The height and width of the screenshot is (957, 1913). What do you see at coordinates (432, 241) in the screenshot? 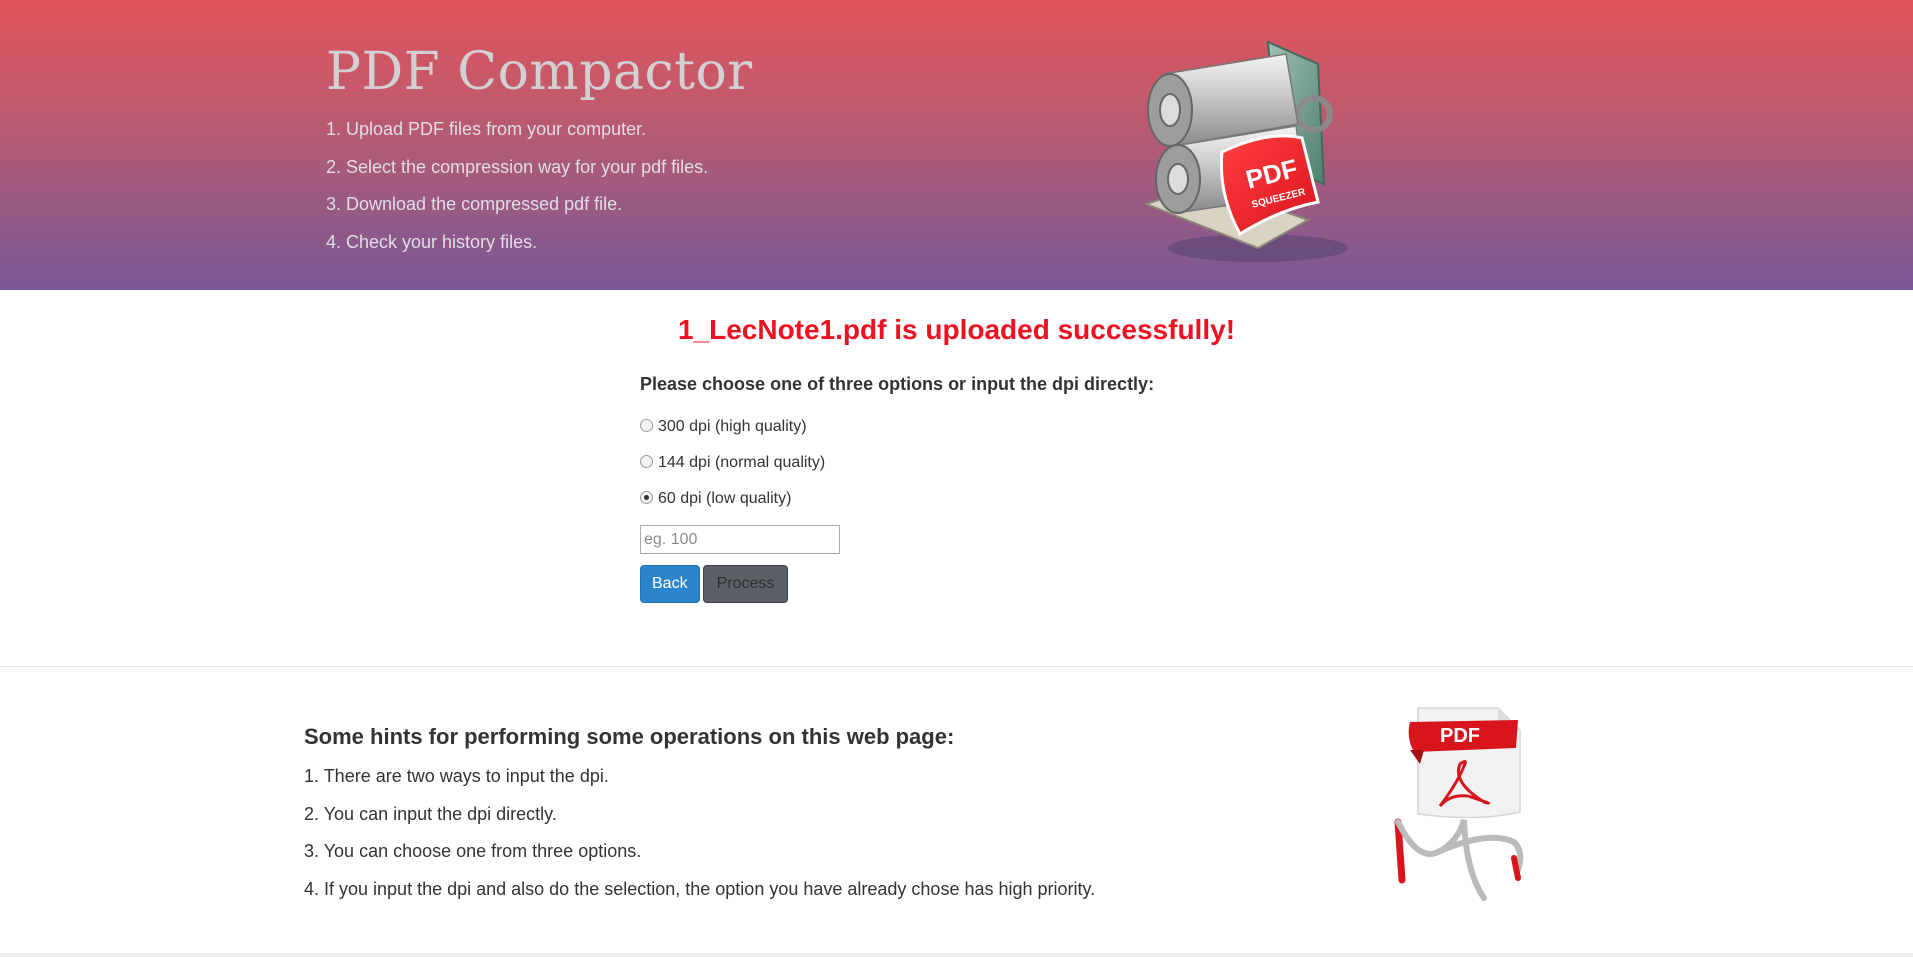
I see `step-item: 4. Check your history files.` at bounding box center [432, 241].